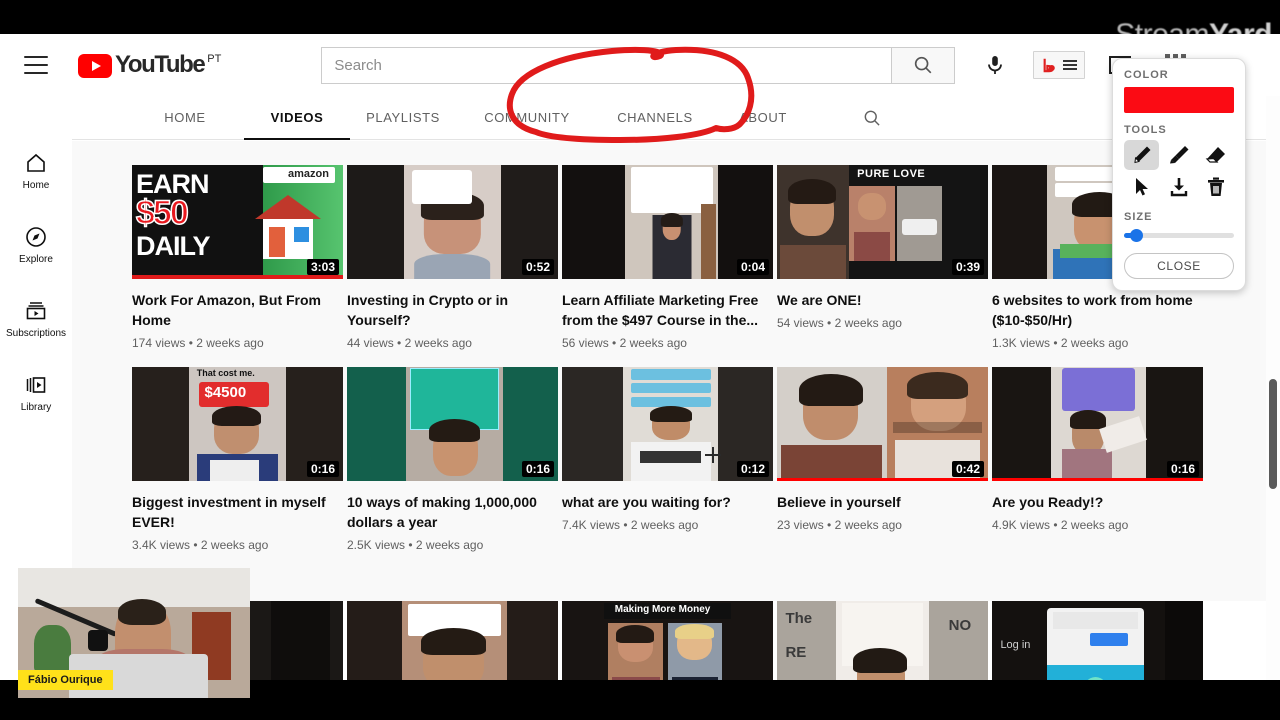 This screenshot has height=720, width=1280. Describe the element at coordinates (1240, 34) in the screenshot. I see `watermark-yard-text: Yard` at that location.